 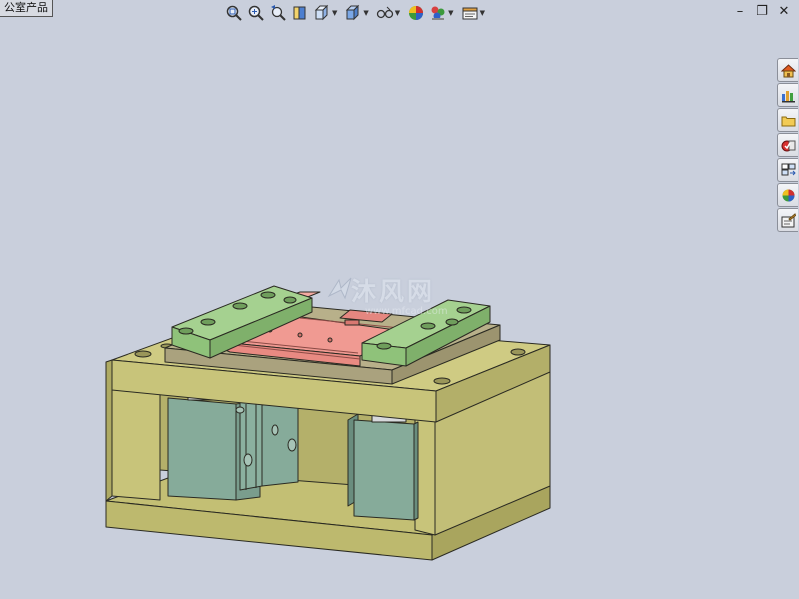 I want to click on display-style-button: ▼, so click(x=357, y=13).